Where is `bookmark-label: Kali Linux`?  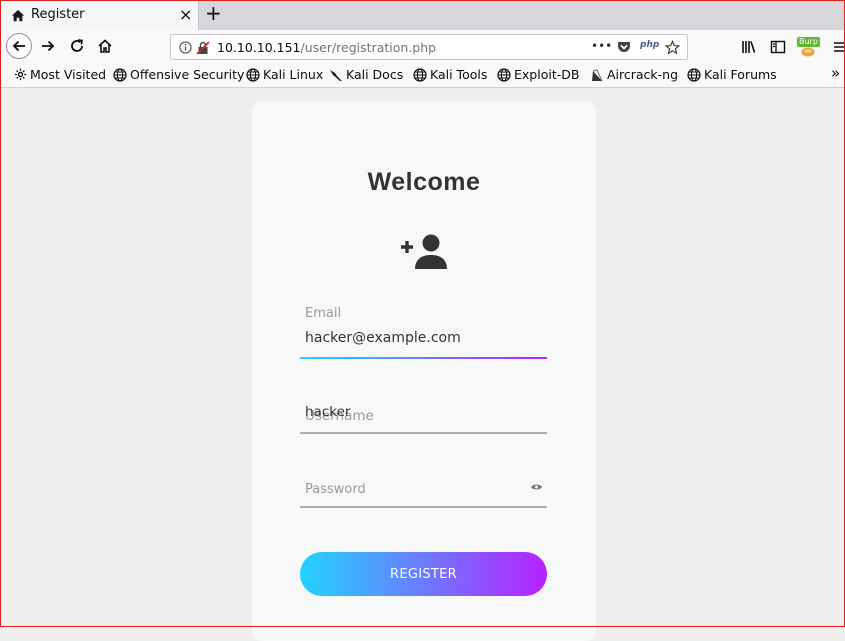
bookmark-label: Kali Linux is located at coordinates (293, 74).